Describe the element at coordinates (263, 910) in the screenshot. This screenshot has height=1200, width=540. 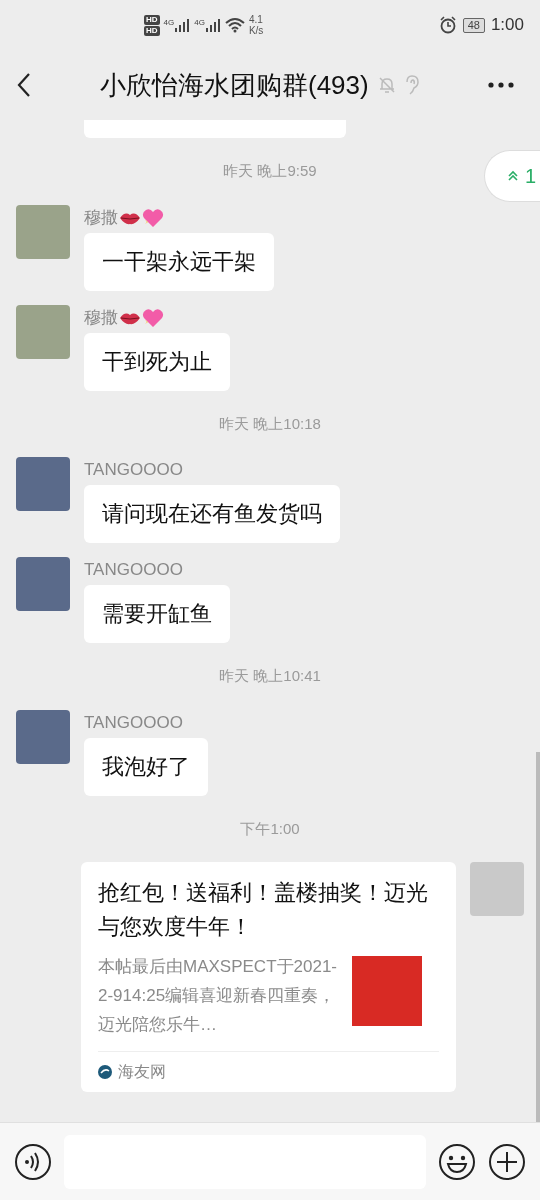
I see `link-title: 抢红包！送福利！盖楼抽奖！迈光与您欢度牛年！` at that location.